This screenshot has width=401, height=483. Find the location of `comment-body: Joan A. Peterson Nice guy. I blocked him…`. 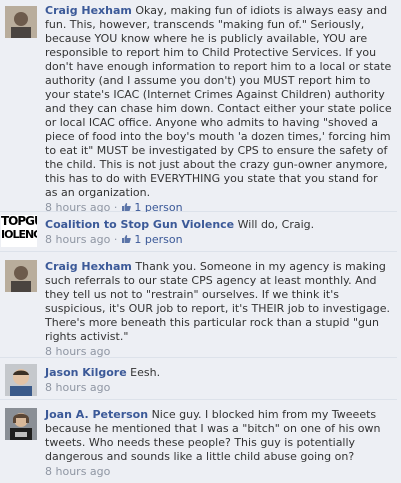

comment-body: Joan A. Peterson Nice guy. I blocked him… is located at coordinates (219, 443).